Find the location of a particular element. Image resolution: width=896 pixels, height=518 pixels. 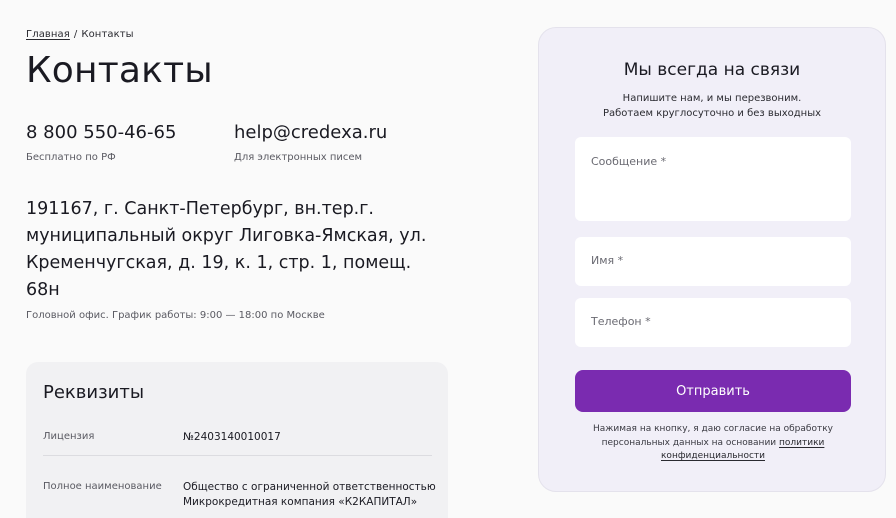

submit-button: Отправить is located at coordinates (713, 391).